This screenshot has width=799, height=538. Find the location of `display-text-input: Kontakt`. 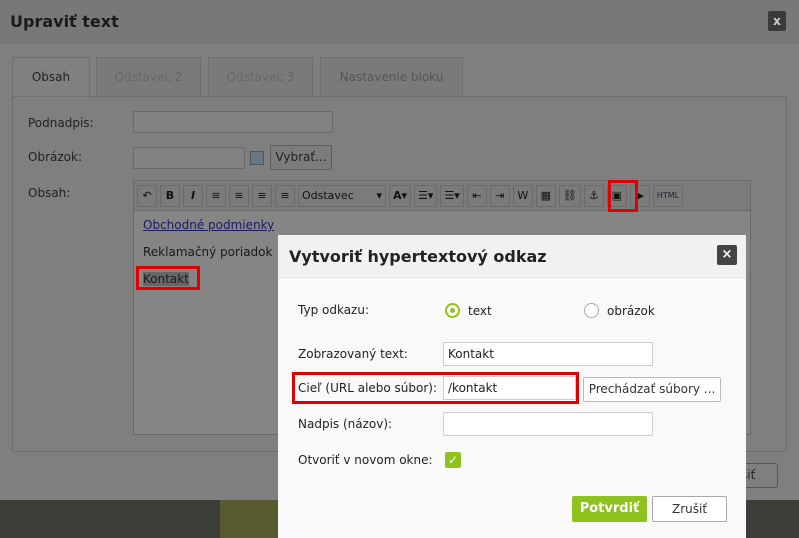

display-text-input: Kontakt is located at coordinates (548, 354).